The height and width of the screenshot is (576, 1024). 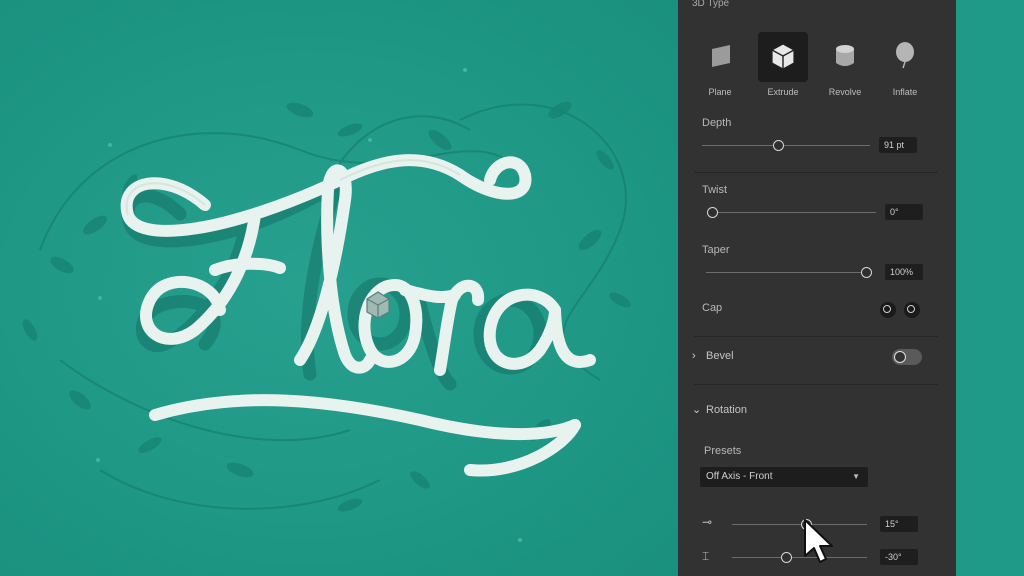 What do you see at coordinates (786, 145) in the screenshot?
I see `depth-slider-track` at bounding box center [786, 145].